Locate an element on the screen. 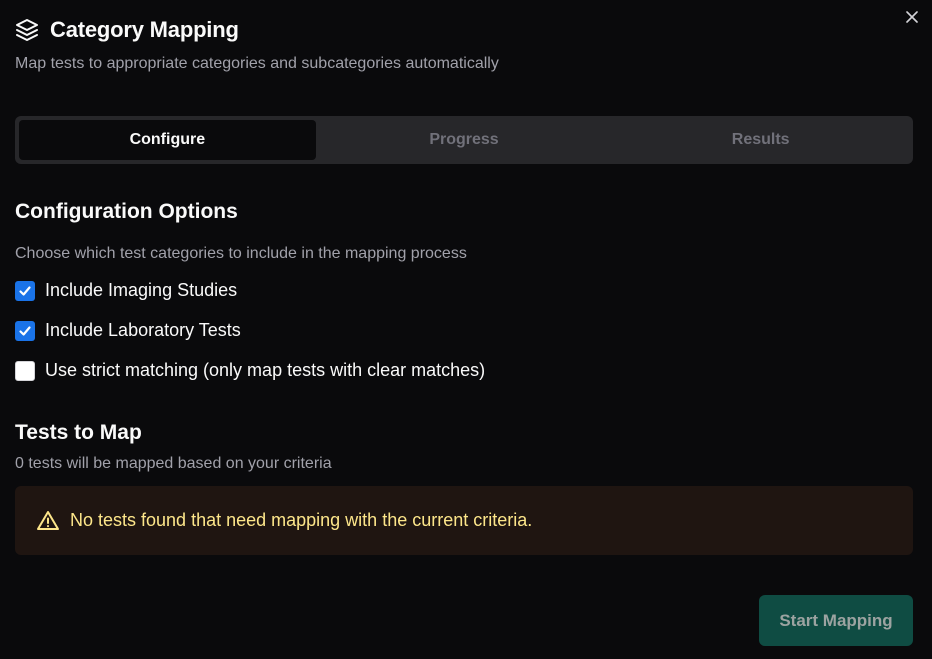  config-heading: Configuration Options is located at coordinates (126, 211).